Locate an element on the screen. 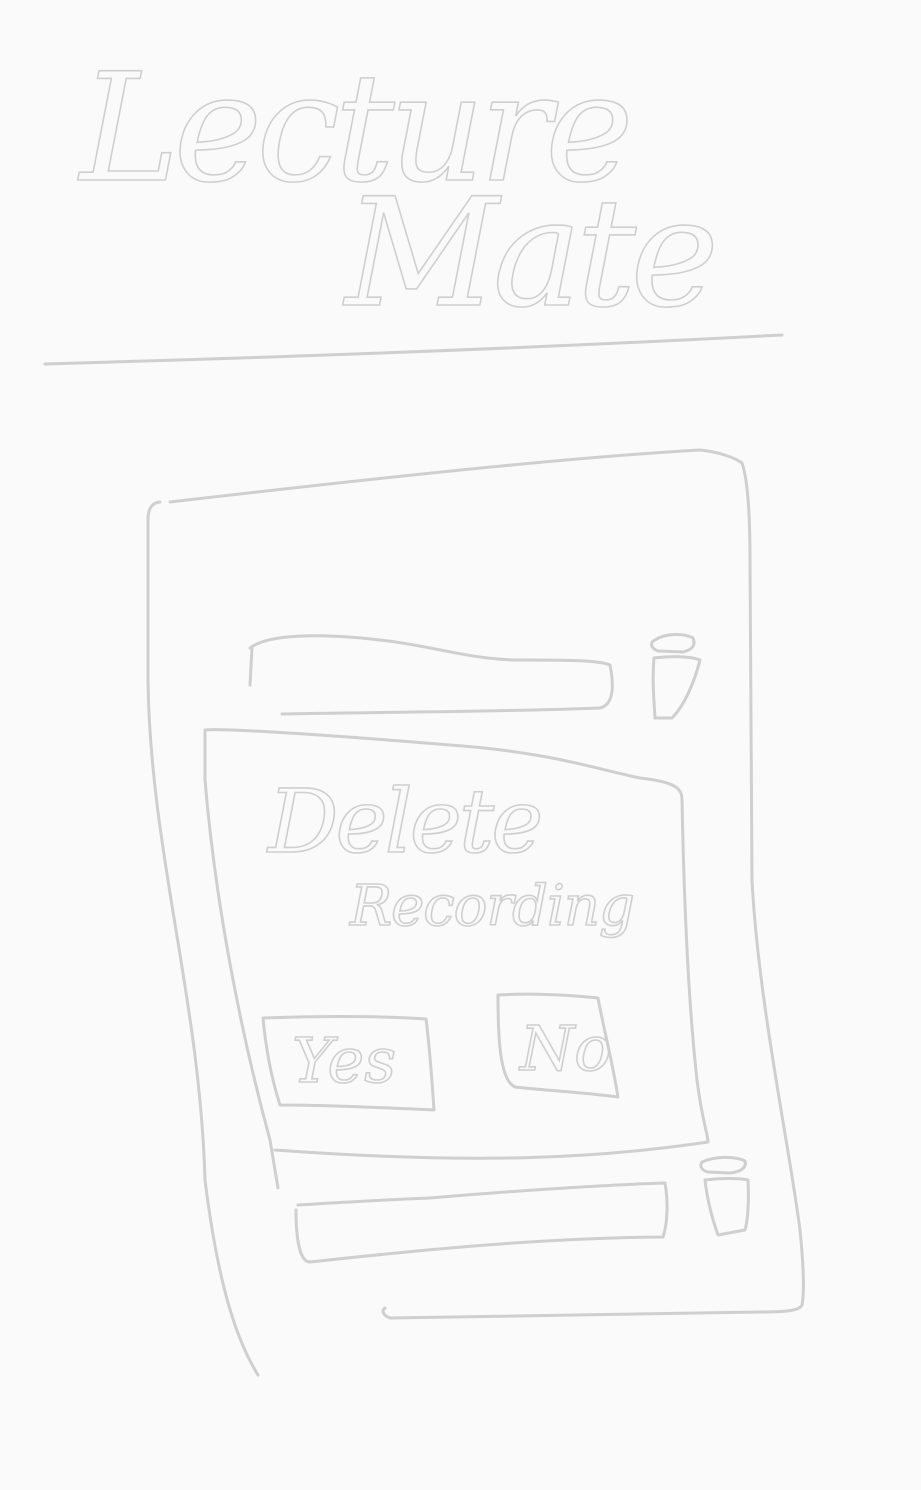 The image size is (921, 1490). confirm-button-label: Yes is located at coordinates (344, 1060).